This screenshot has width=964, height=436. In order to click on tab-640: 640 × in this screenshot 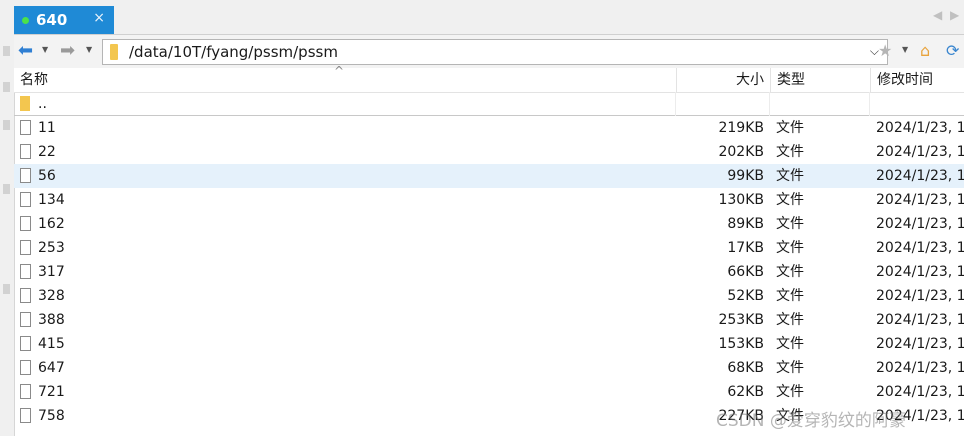, I will do `click(64, 20)`.